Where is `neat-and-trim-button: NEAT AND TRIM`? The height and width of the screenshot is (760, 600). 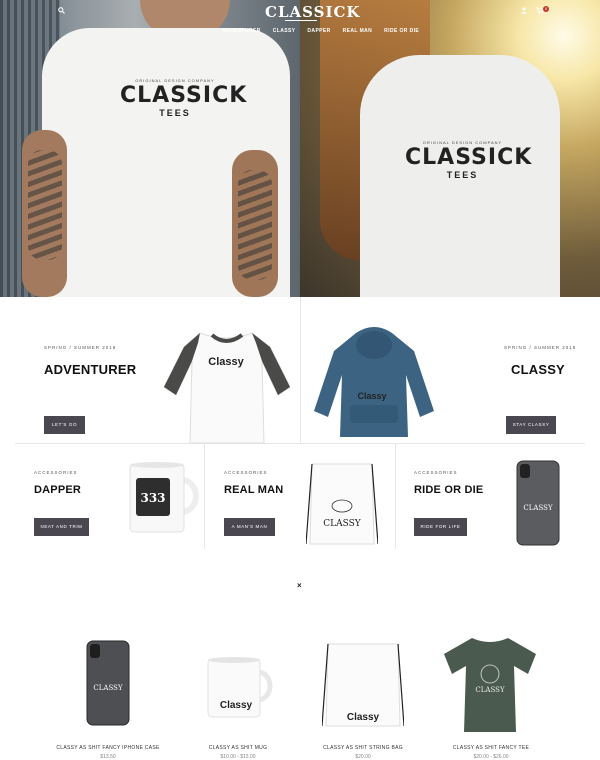 neat-and-trim-button: NEAT AND TRIM is located at coordinates (61, 527).